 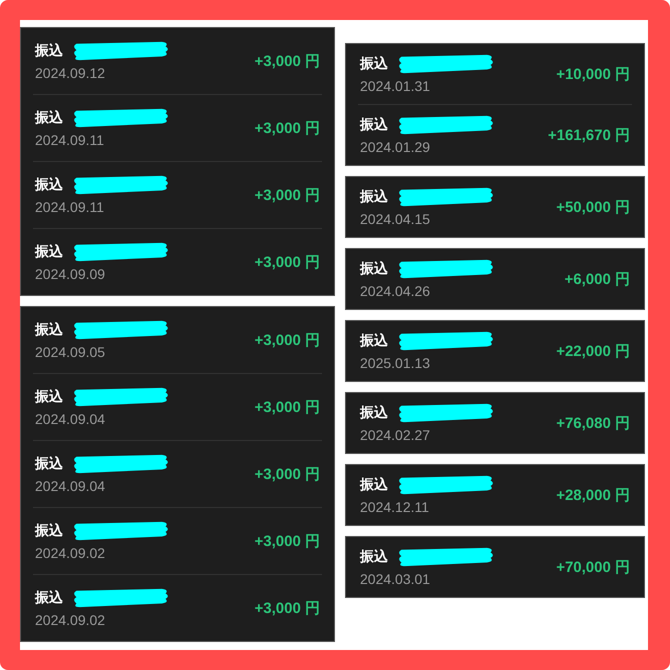 I want to click on transaction-amount: +50,000 円, so click(x=593, y=207).